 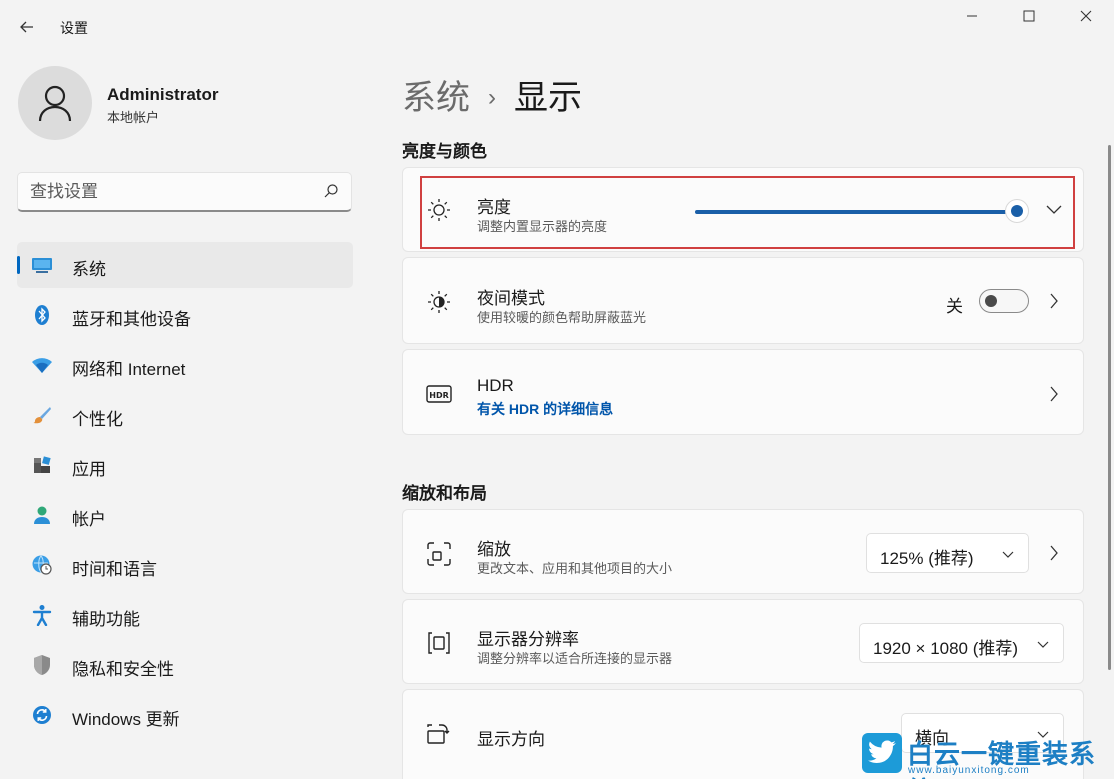 I want to click on app-title: 设置, so click(x=74, y=28).